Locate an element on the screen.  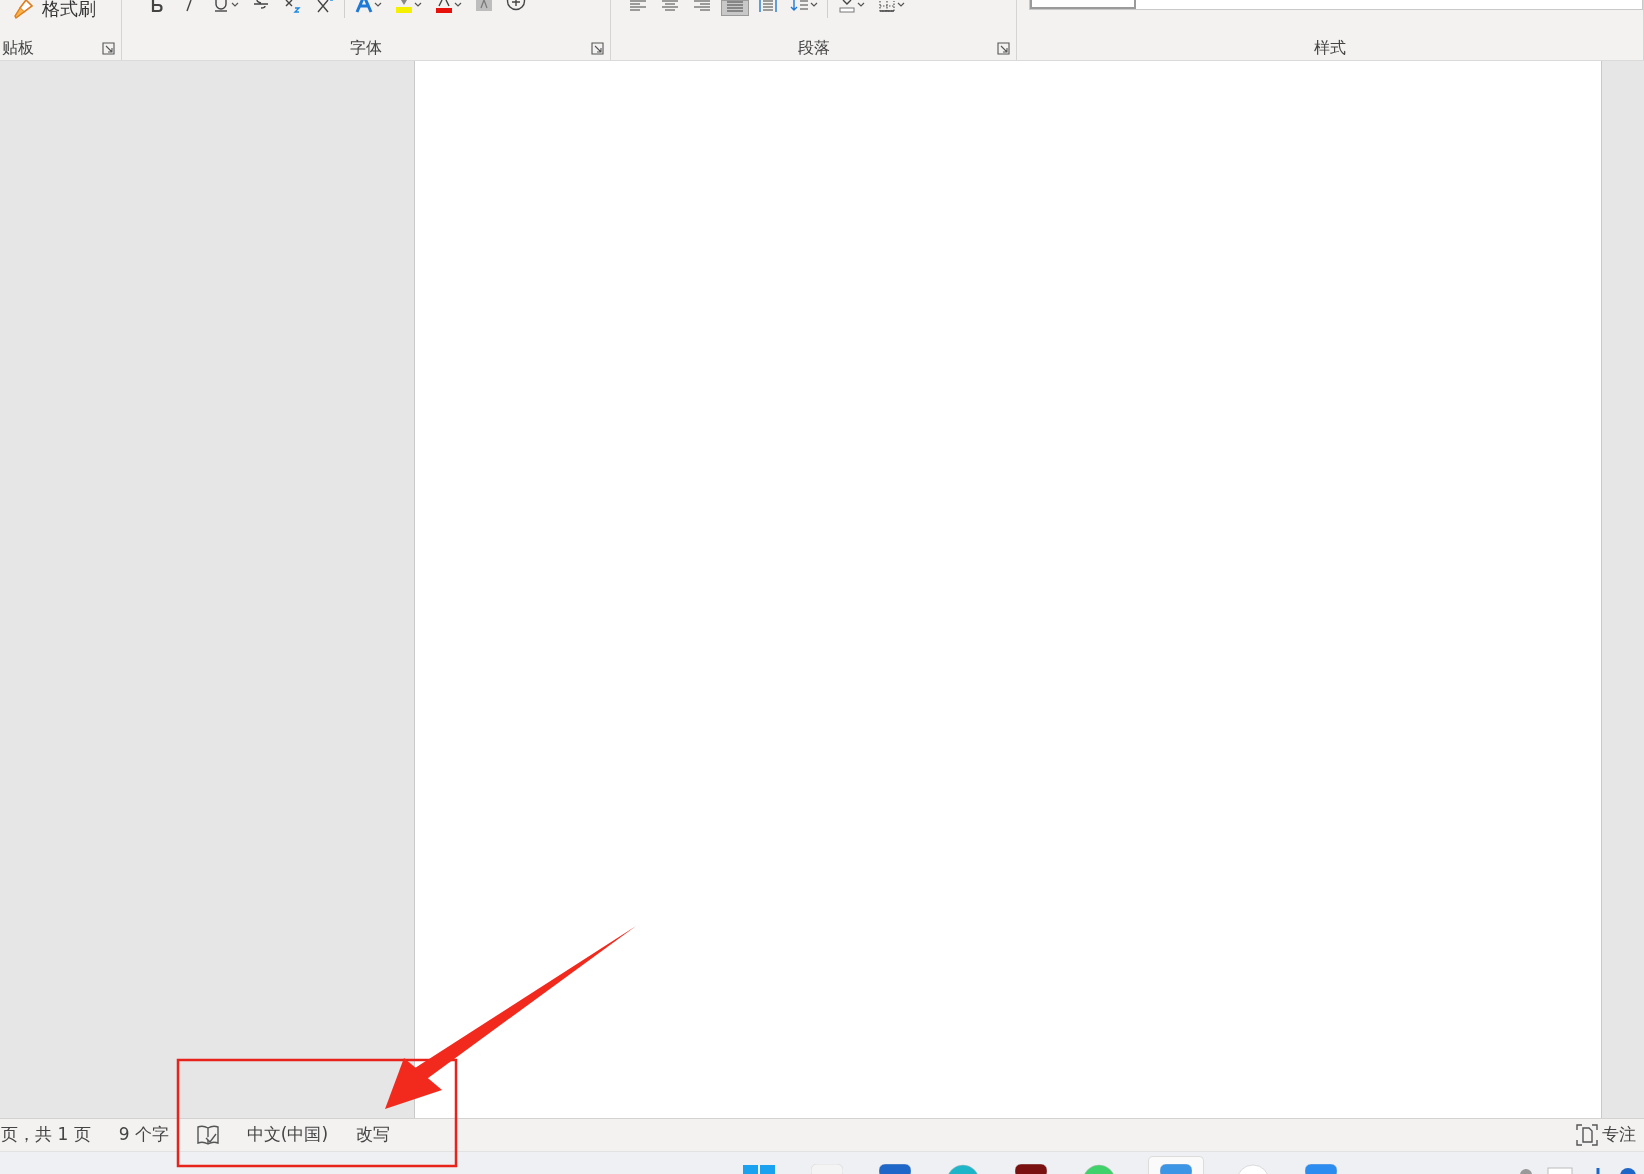
group-label: 段落 is located at coordinates (813, 48).